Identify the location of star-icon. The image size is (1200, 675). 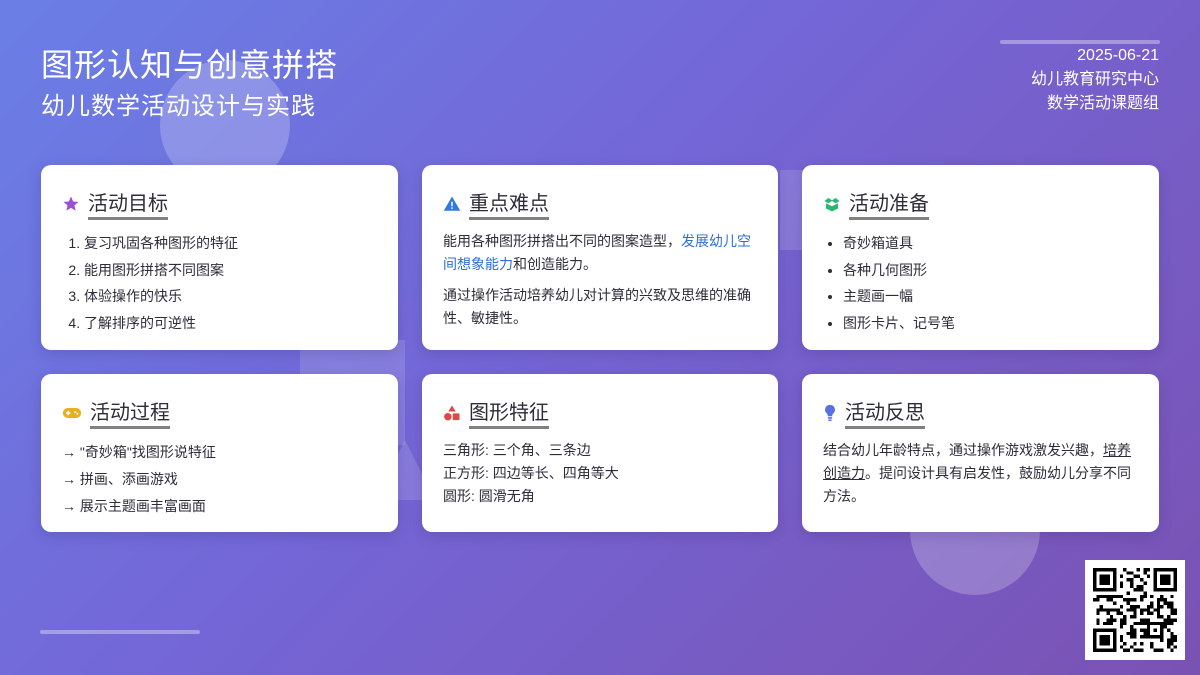
(71, 204).